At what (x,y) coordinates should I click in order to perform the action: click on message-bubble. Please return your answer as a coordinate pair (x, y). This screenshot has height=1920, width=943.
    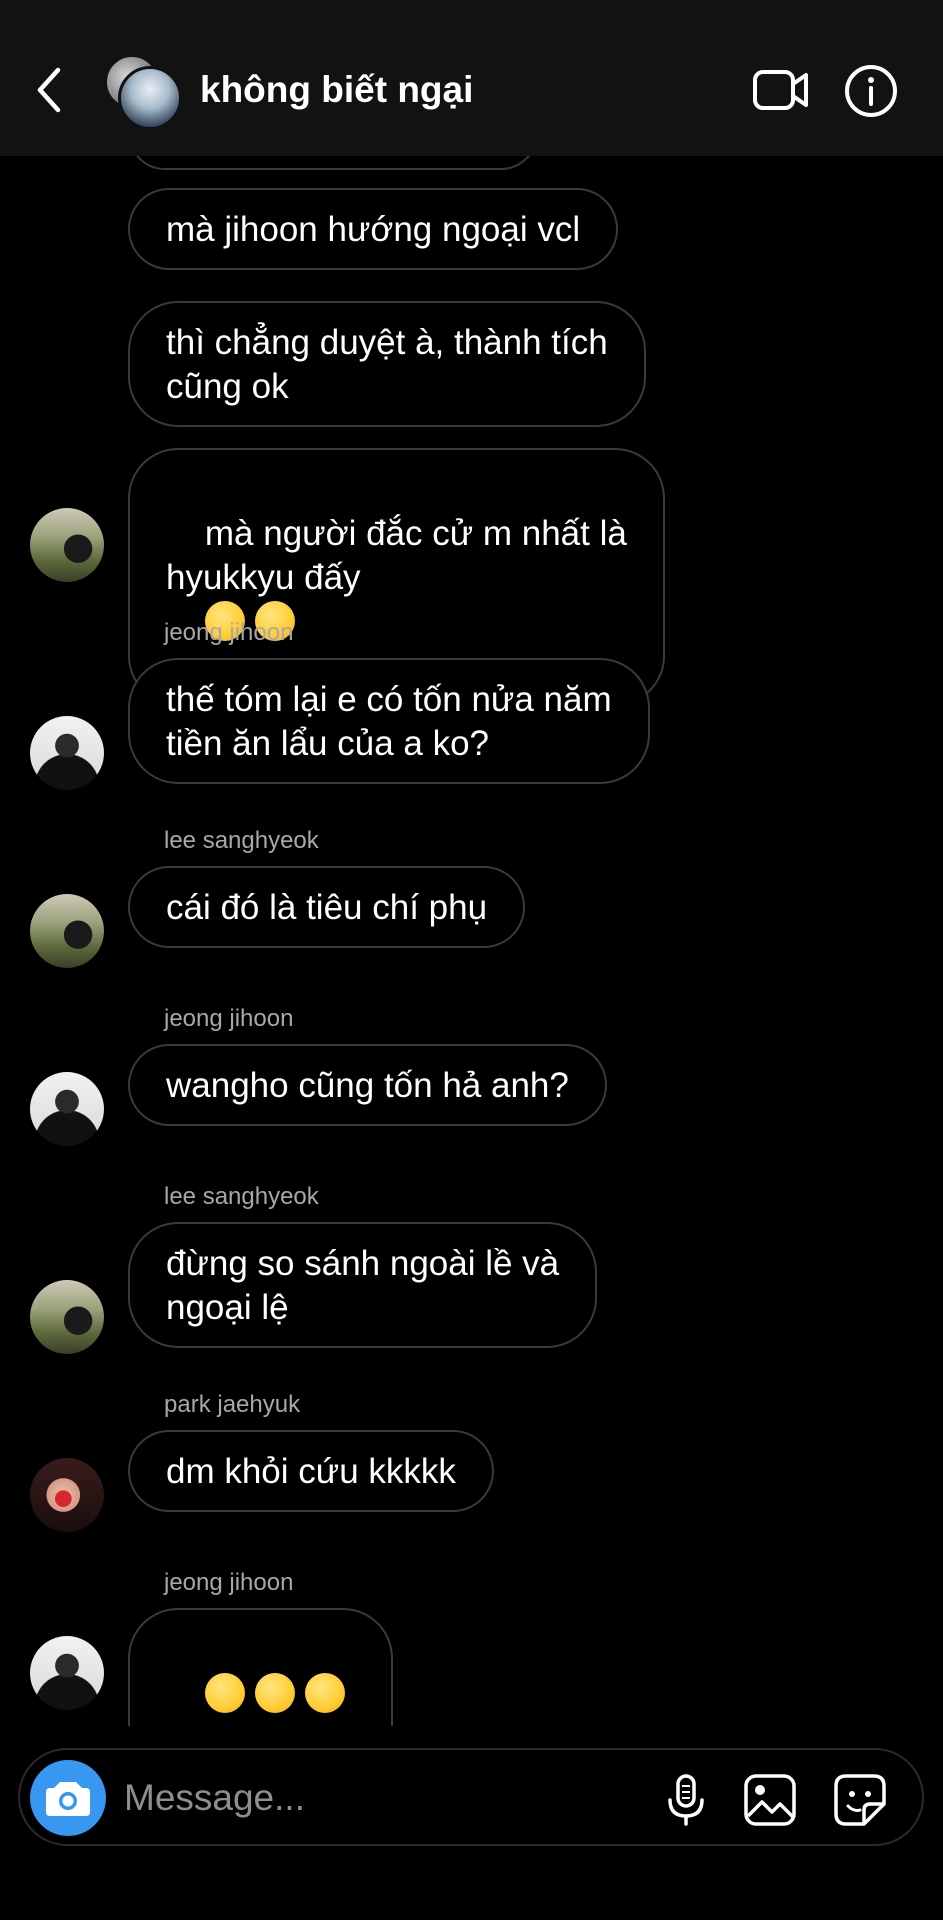
    Looking at the image, I should click on (260, 1667).